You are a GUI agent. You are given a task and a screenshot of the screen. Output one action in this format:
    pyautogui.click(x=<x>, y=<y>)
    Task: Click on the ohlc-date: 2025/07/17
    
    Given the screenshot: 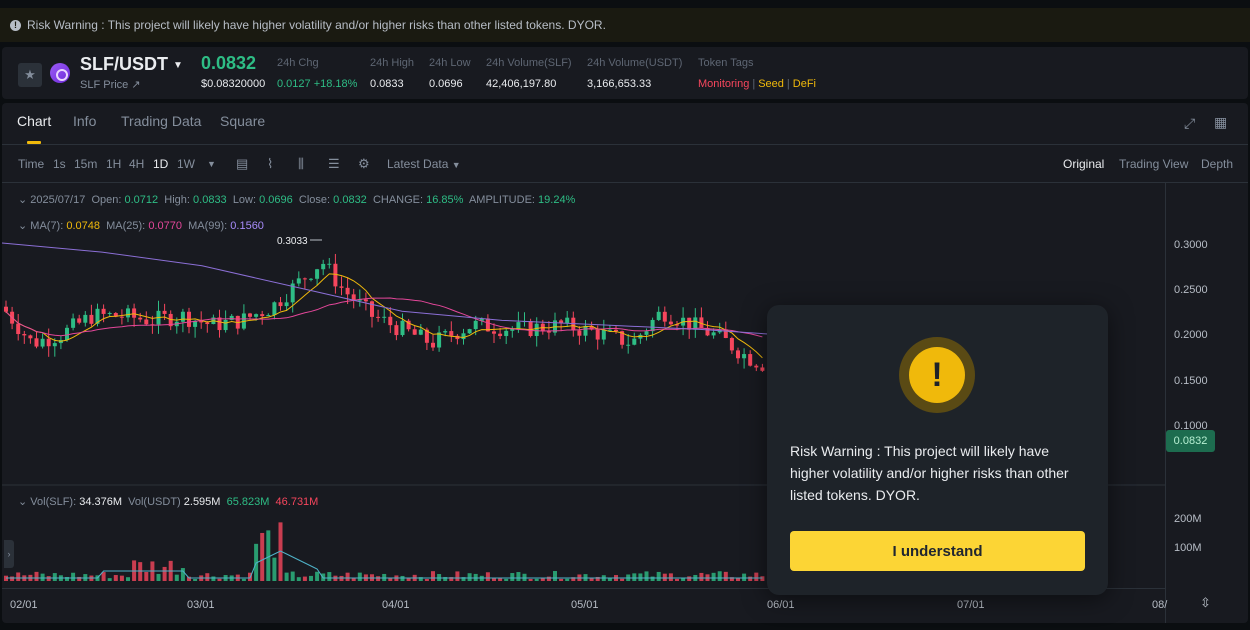 What is the action you would take?
    pyautogui.click(x=58, y=200)
    